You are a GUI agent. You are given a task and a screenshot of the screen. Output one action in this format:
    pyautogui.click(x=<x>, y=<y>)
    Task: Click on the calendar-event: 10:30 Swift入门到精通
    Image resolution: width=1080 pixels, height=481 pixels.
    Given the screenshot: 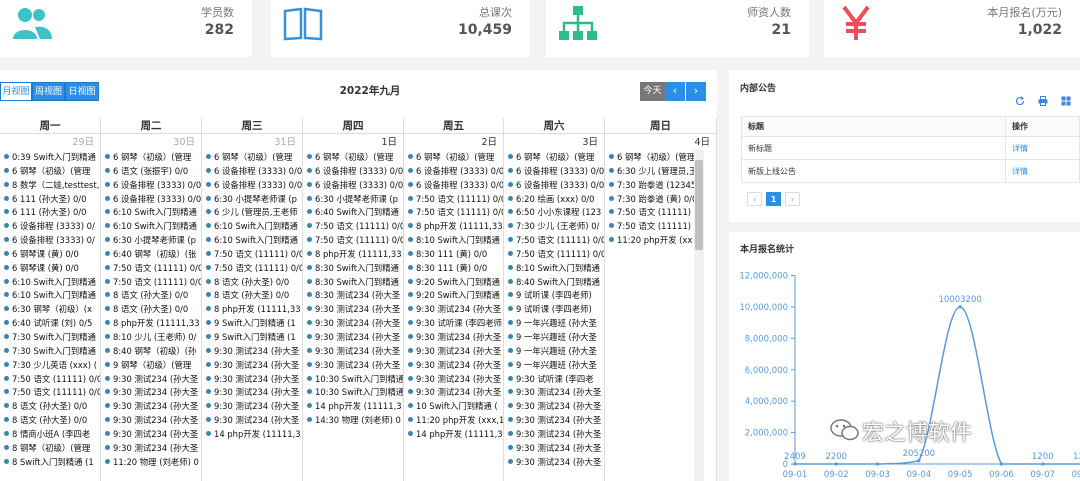 What is the action you would take?
    pyautogui.click(x=353, y=393)
    